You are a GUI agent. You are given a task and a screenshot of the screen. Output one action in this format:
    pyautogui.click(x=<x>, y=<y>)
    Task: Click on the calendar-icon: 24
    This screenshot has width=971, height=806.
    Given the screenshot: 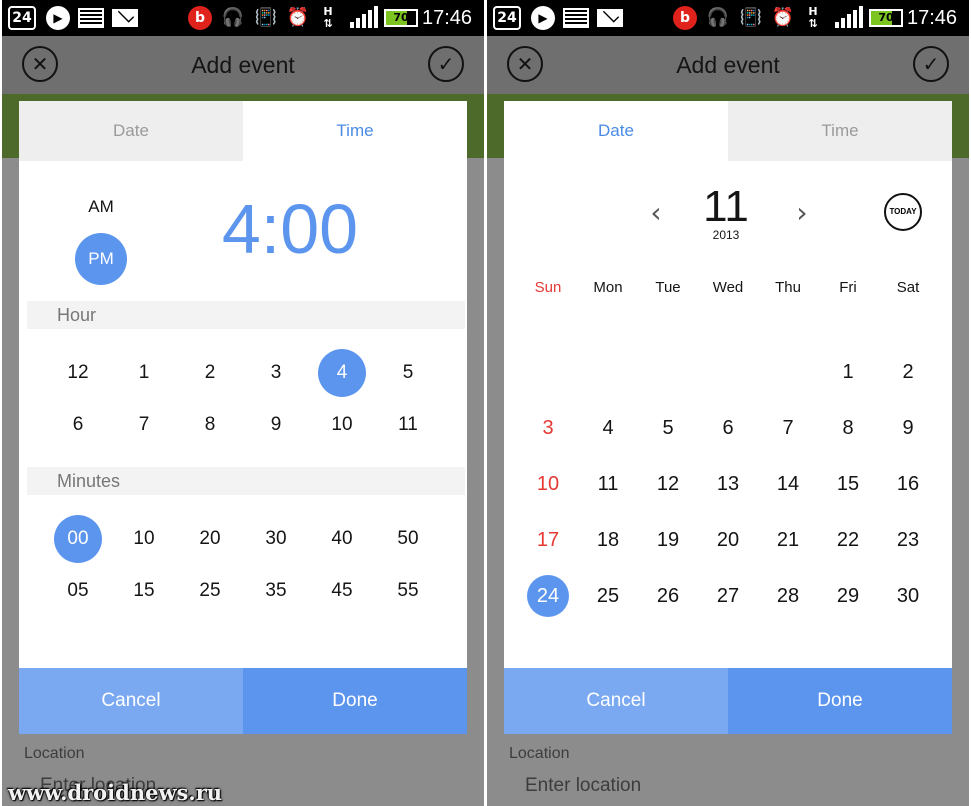 What is the action you would take?
    pyautogui.click(x=22, y=18)
    